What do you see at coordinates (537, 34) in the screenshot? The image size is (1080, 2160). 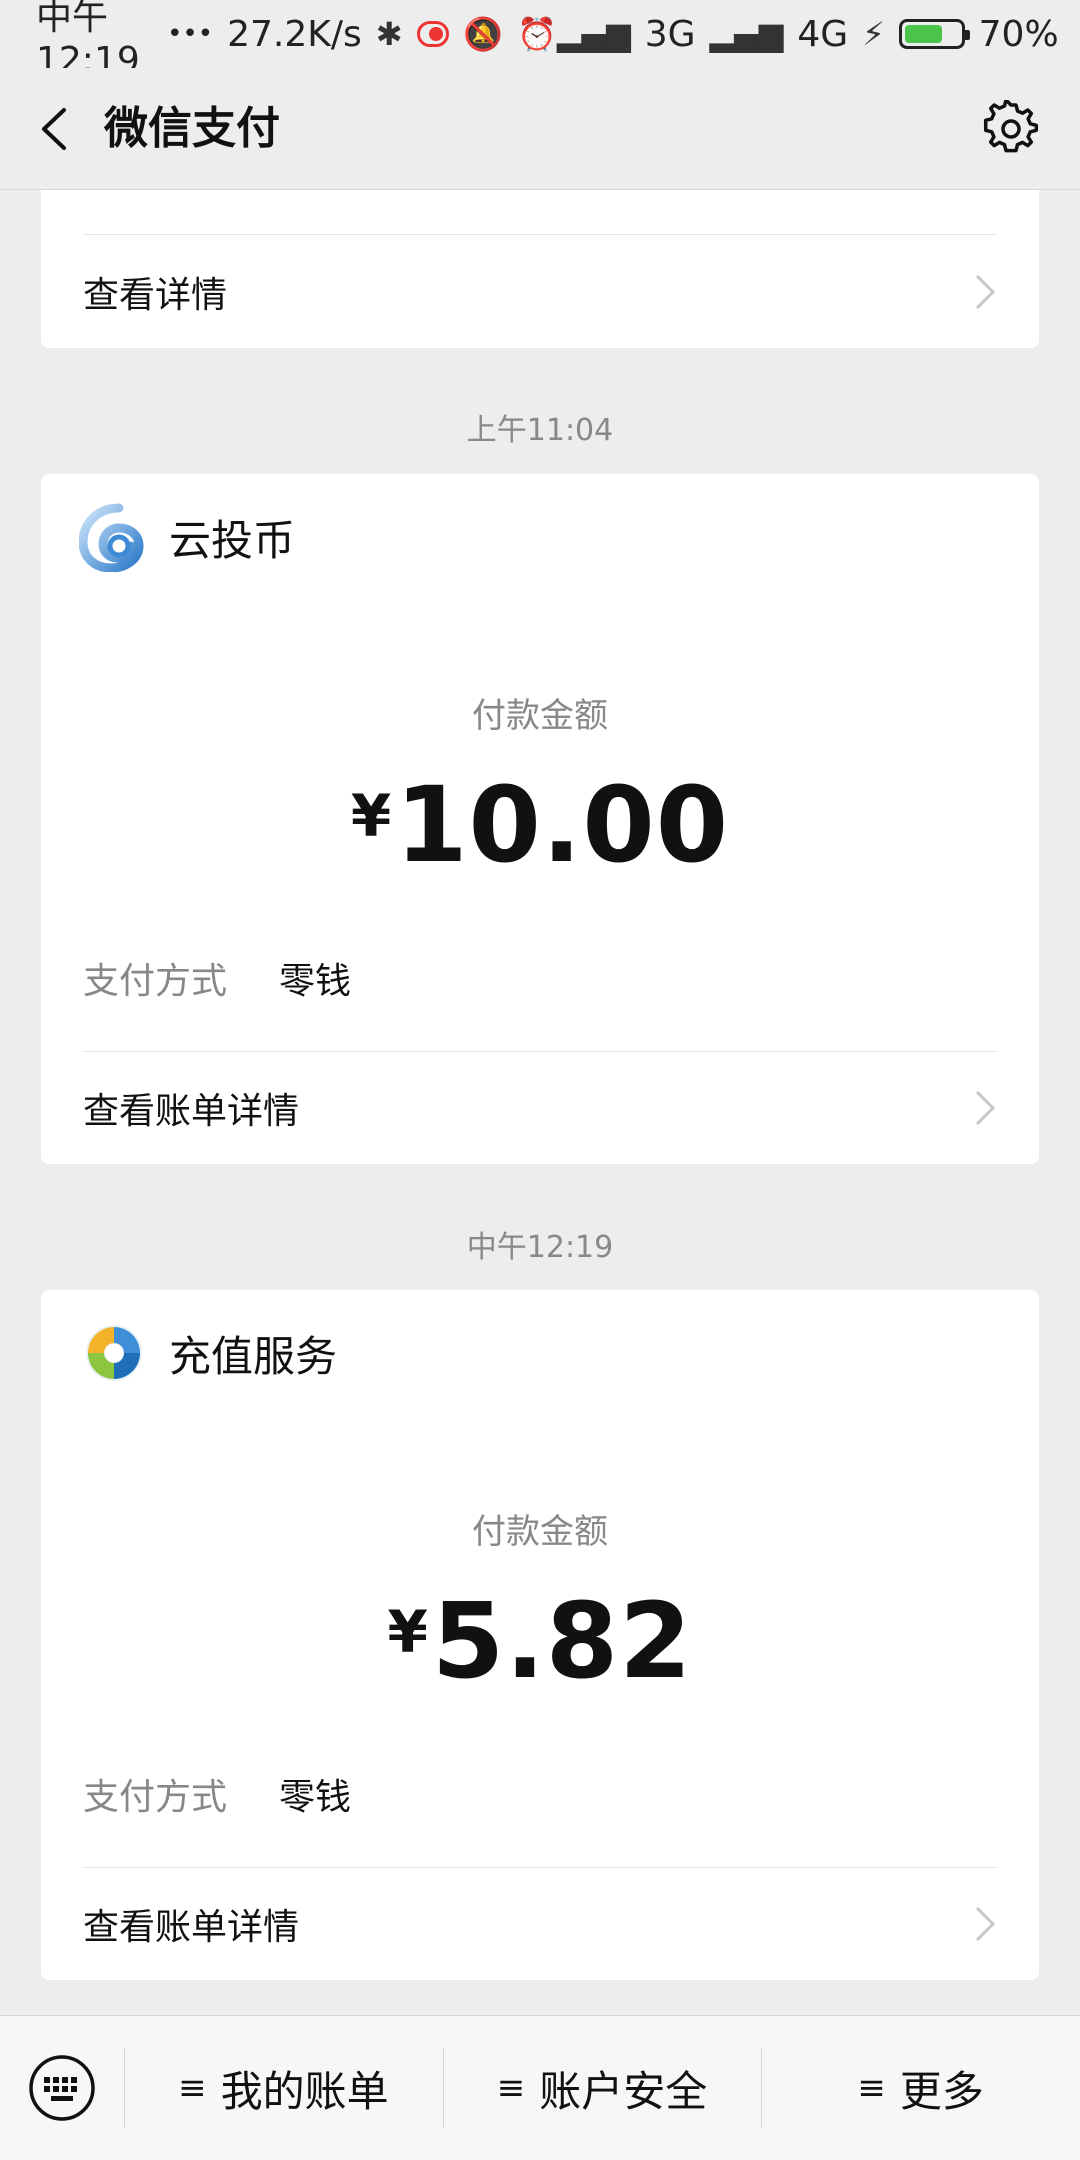 I see `alarm-icon: ⏰` at bounding box center [537, 34].